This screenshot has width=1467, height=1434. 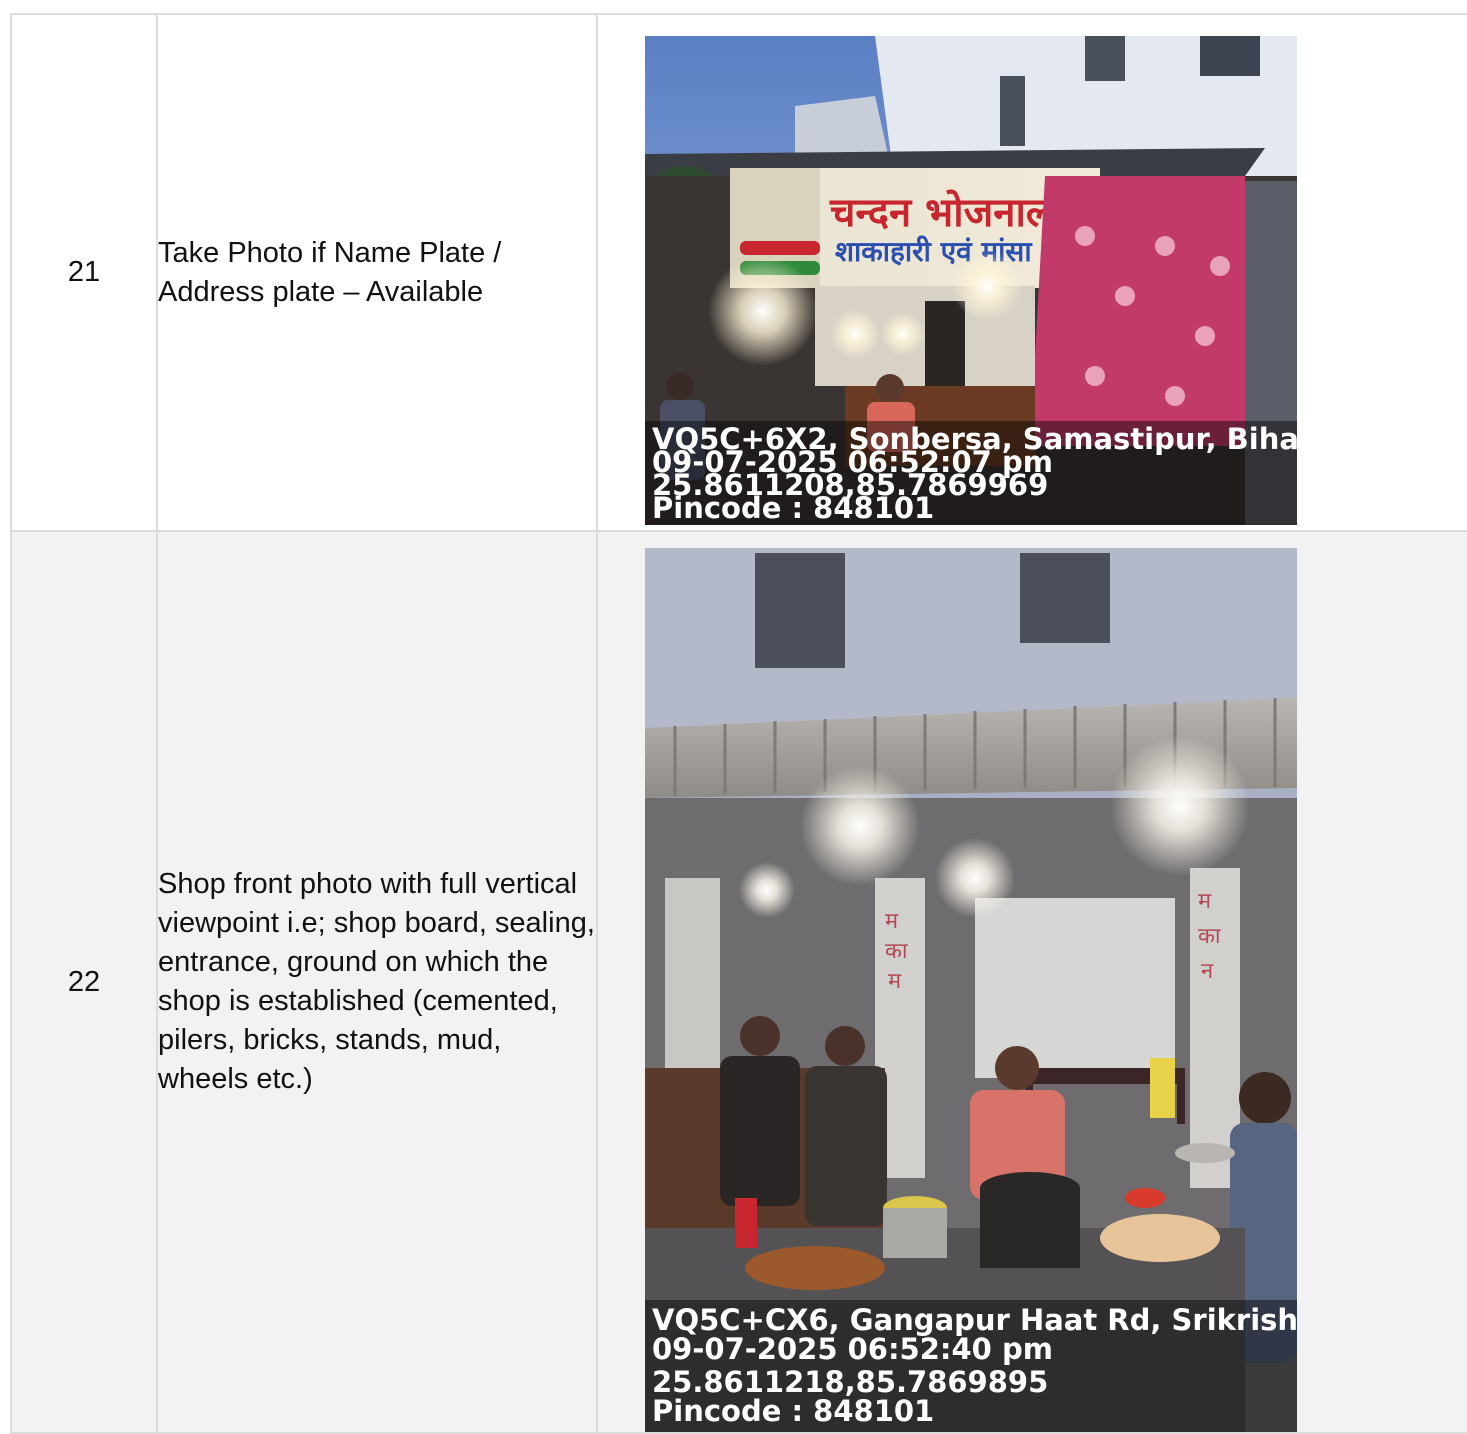 What do you see at coordinates (84, 982) in the screenshot?
I see `row-number: 22` at bounding box center [84, 982].